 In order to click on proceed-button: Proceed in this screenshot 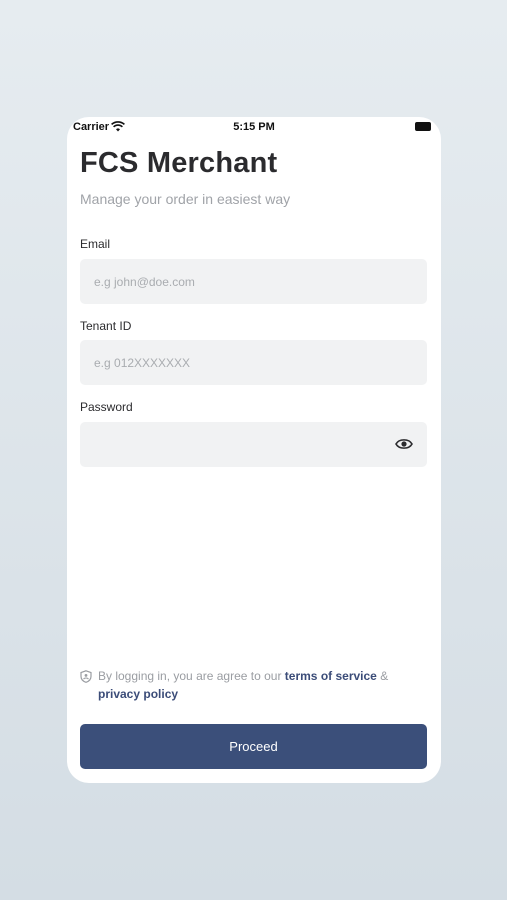, I will do `click(253, 746)`.